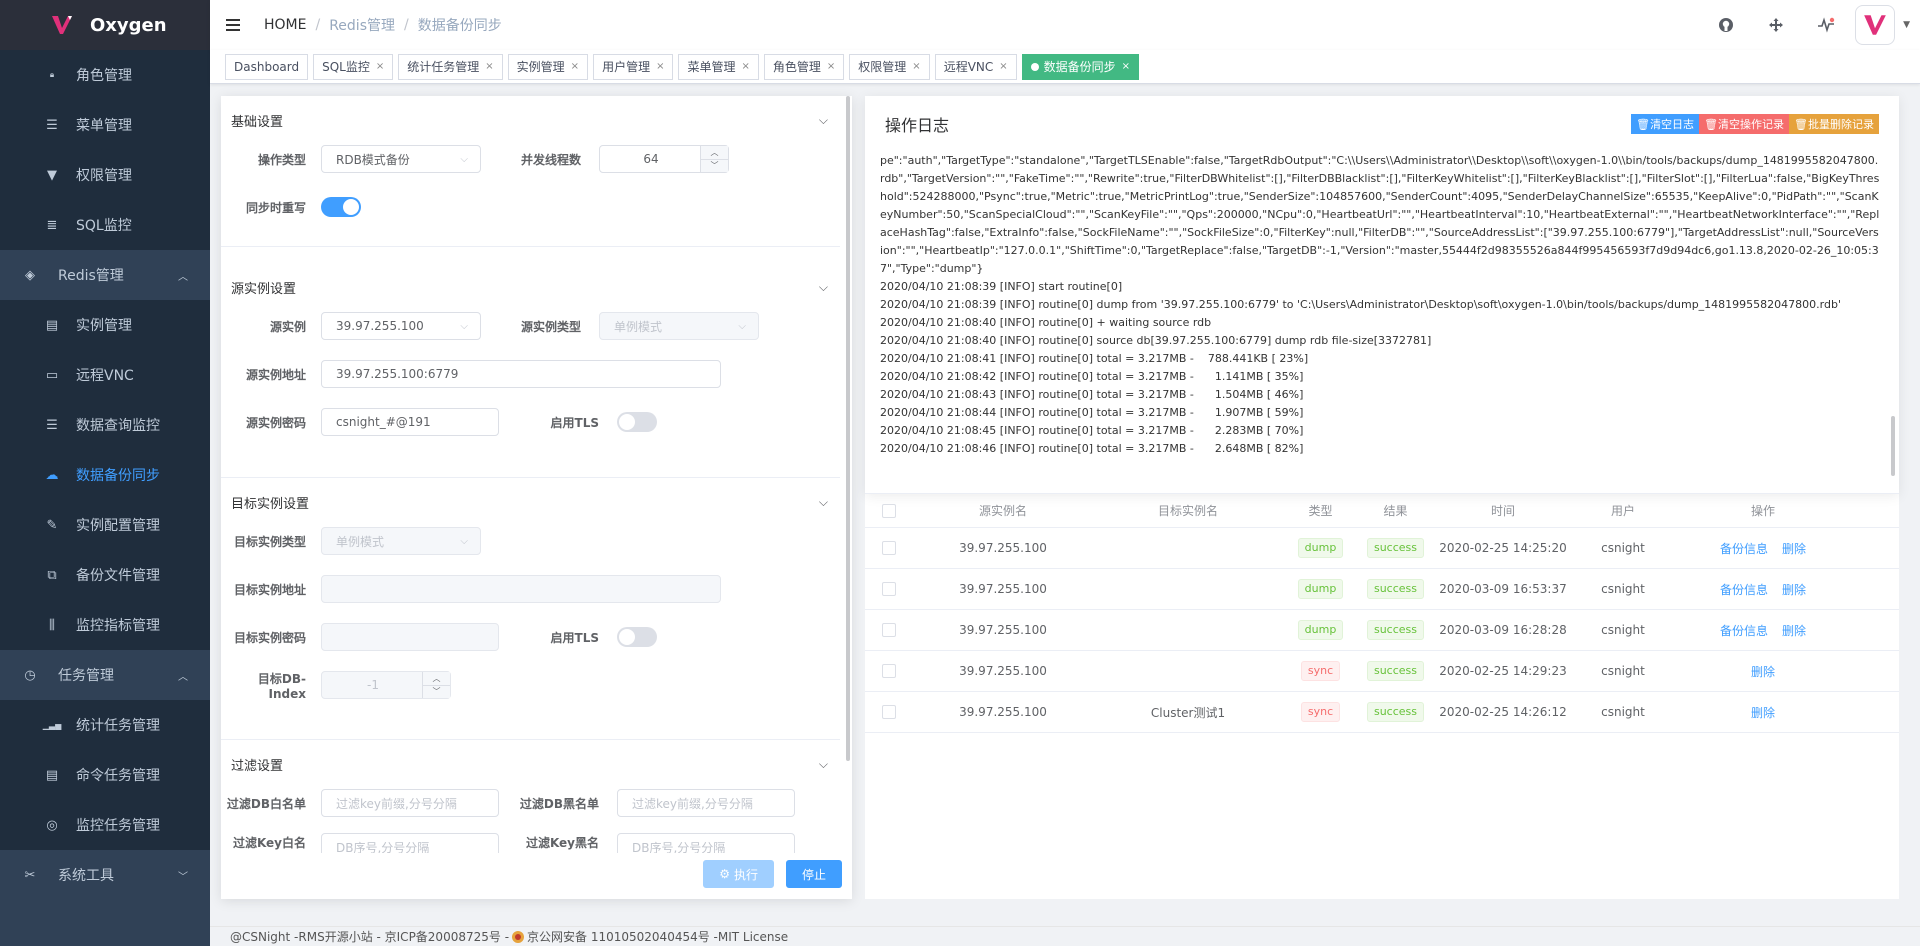  What do you see at coordinates (804, 66) in the screenshot?
I see `tag-6: 角色管理 ×` at bounding box center [804, 66].